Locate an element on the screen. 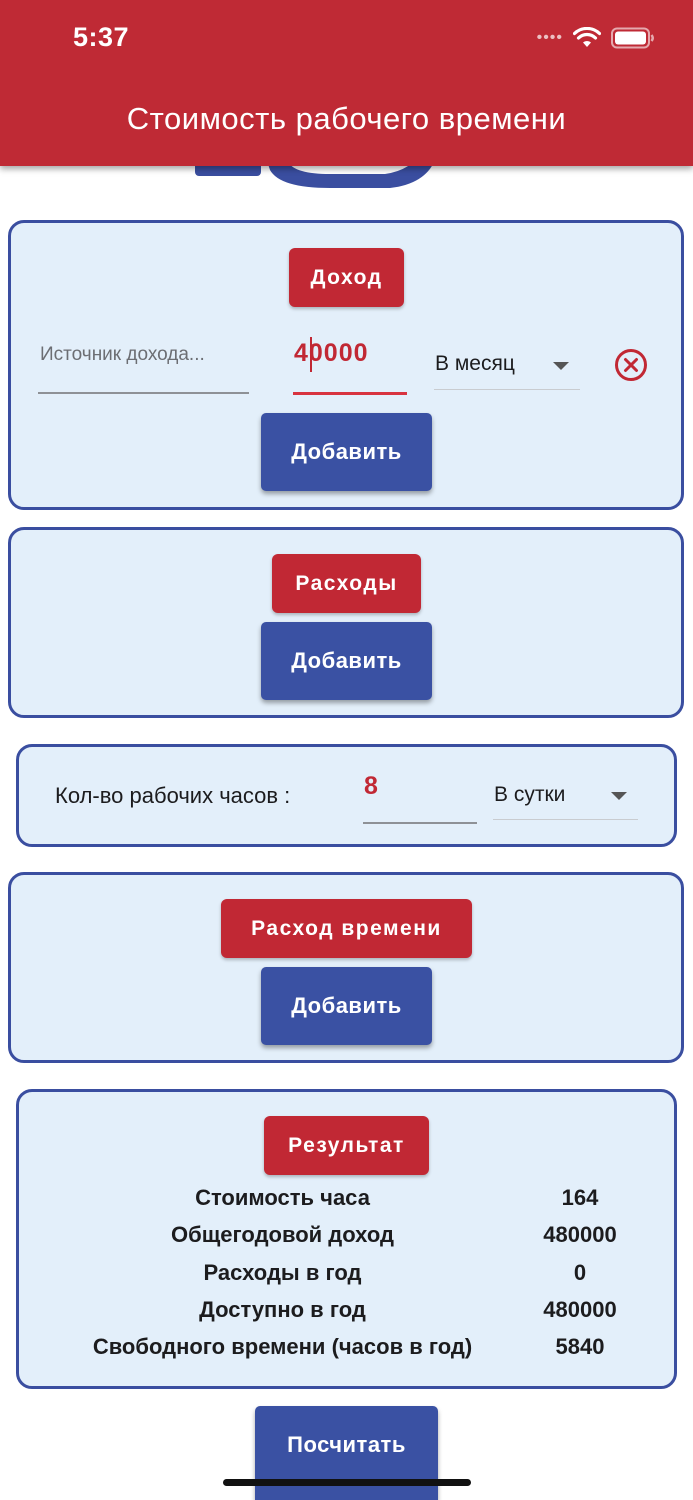 The height and width of the screenshot is (1500, 693). remove-income-icon is located at coordinates (631, 365).